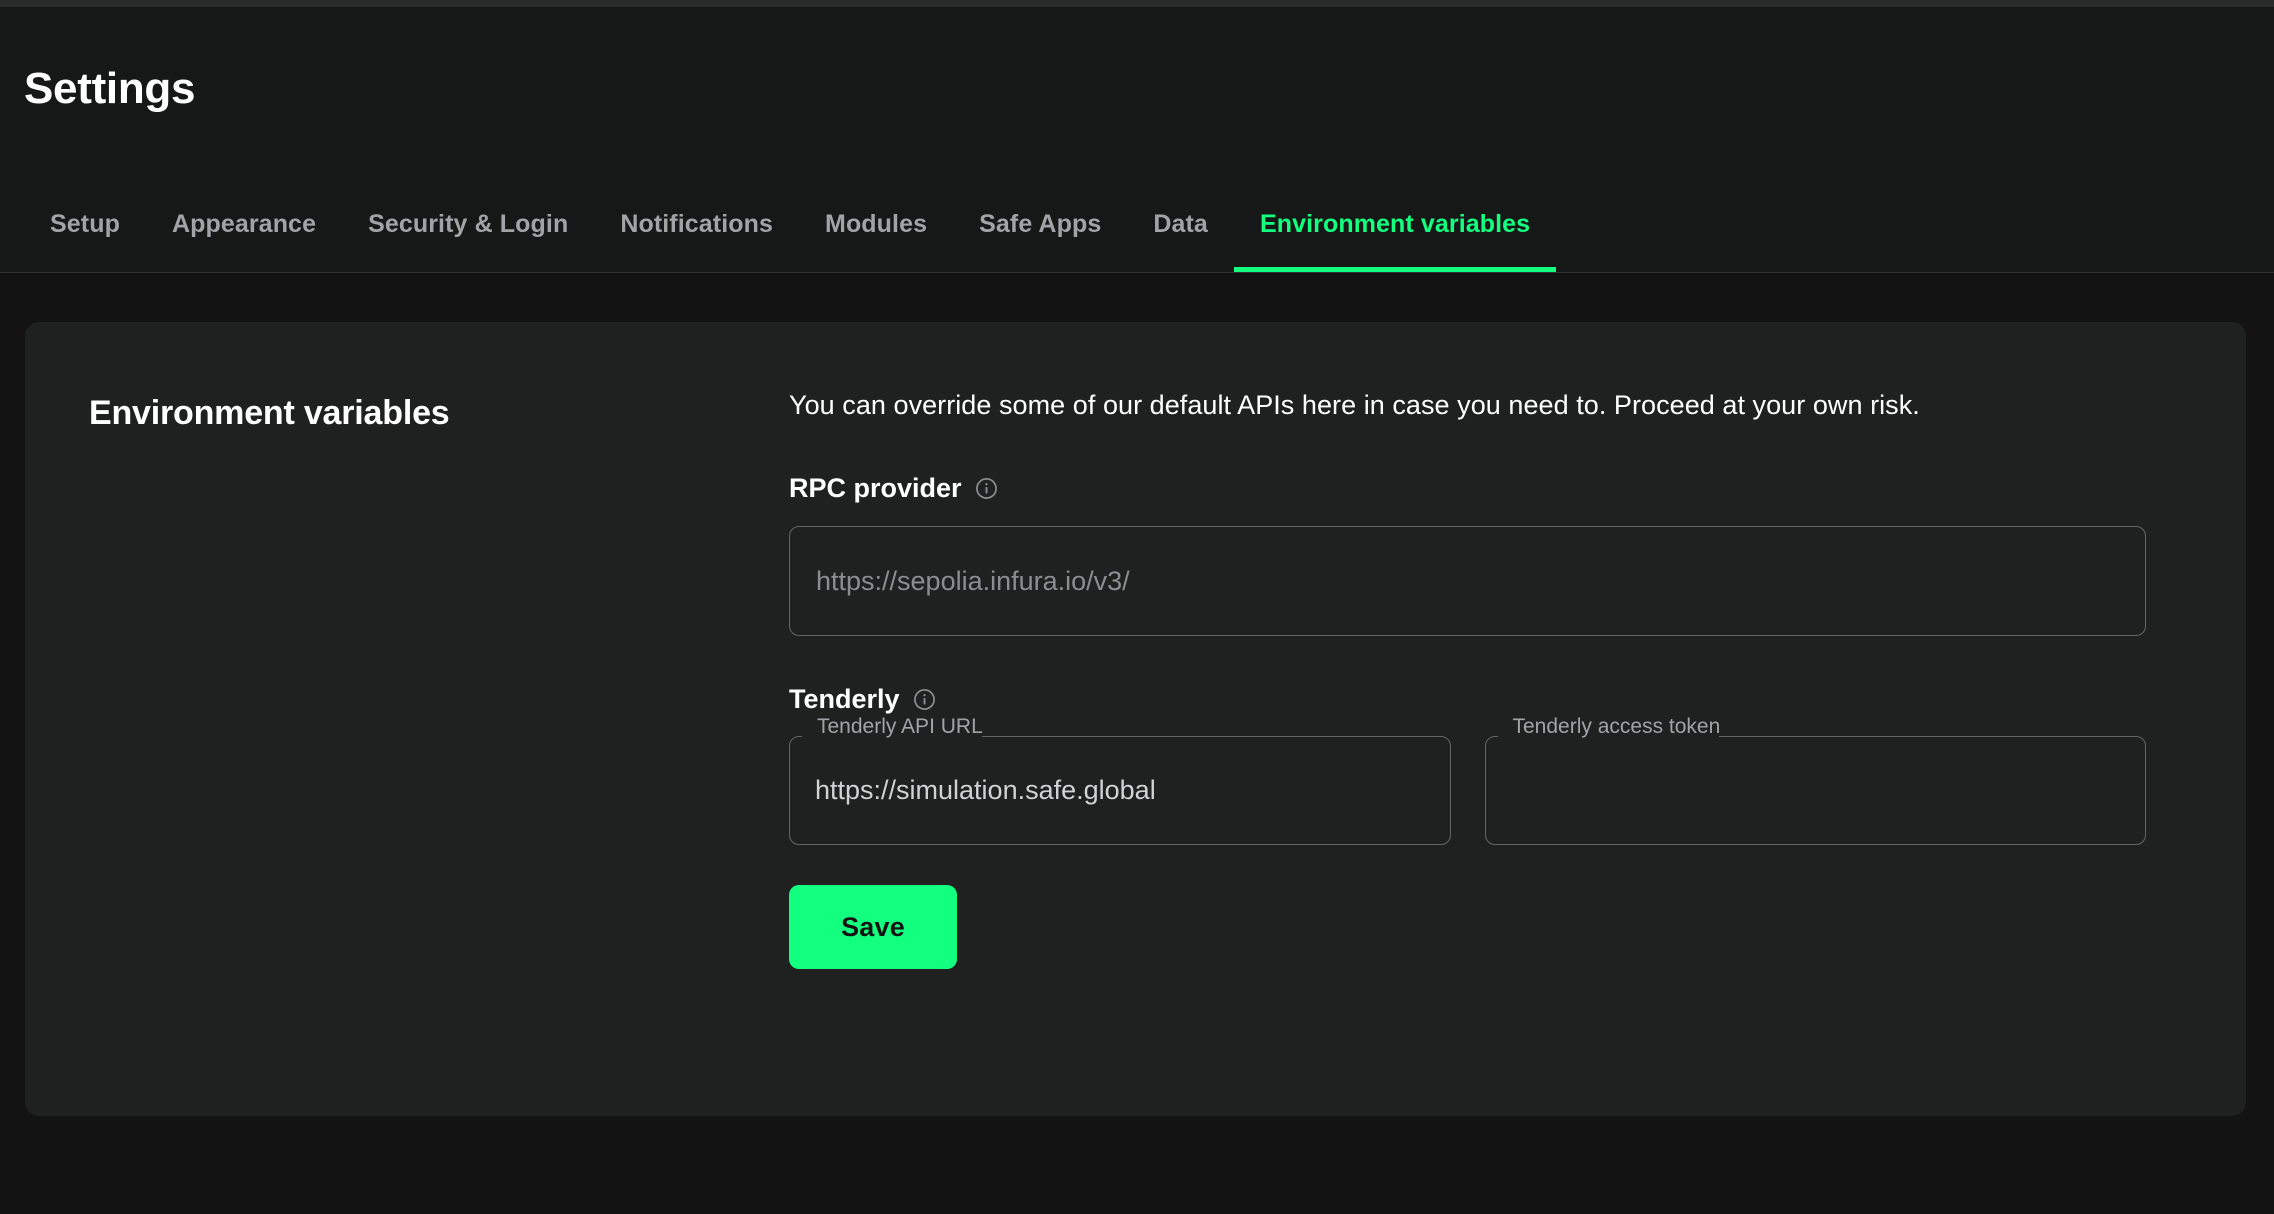 This screenshot has height=1214, width=2274. What do you see at coordinates (696, 224) in the screenshot?
I see `tab-notifications: Notifications` at bounding box center [696, 224].